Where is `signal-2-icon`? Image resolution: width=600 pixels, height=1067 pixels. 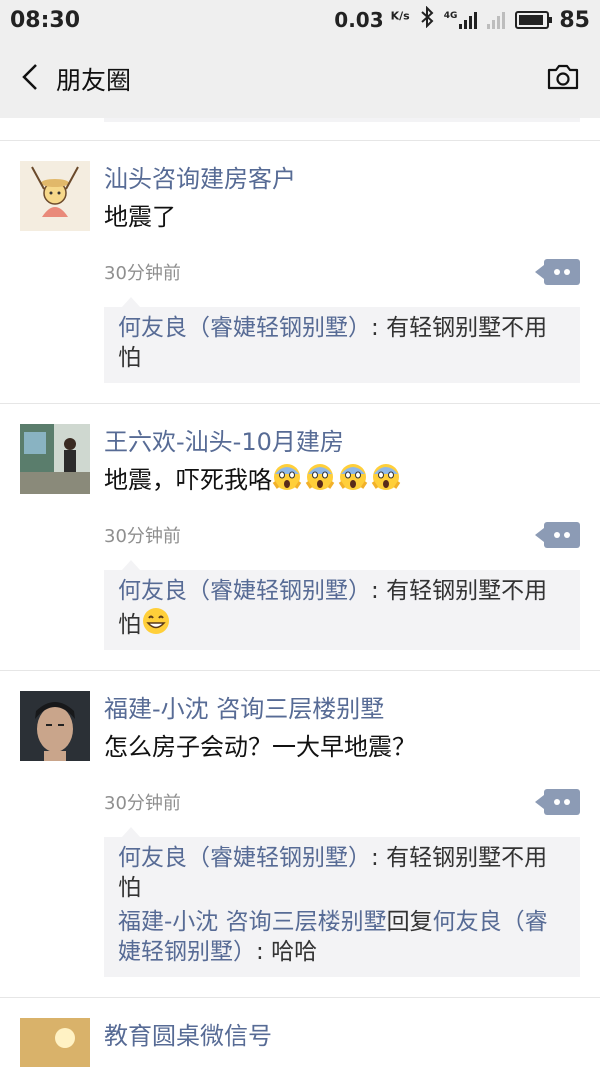 signal-2-icon is located at coordinates (496, 20).